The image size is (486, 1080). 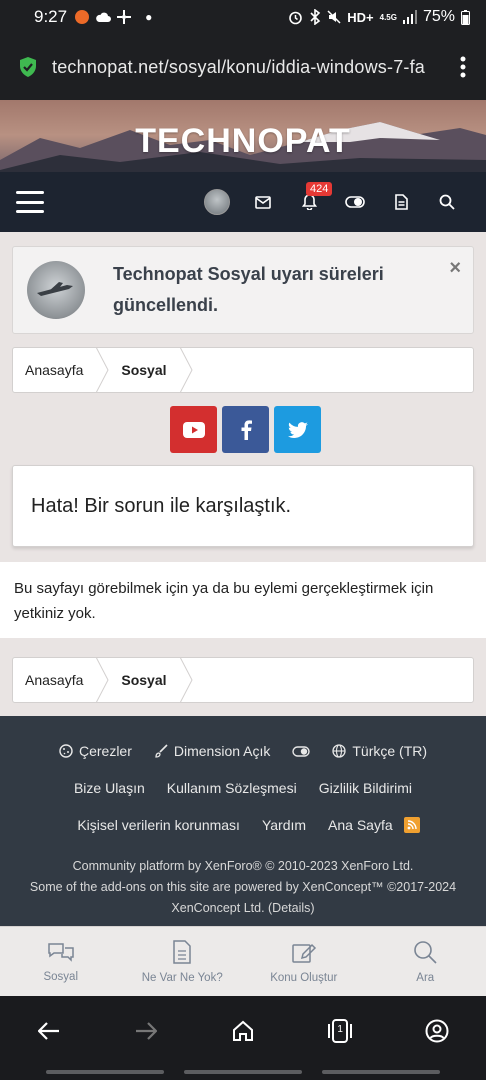 I want to click on user-avatar-button, so click(x=217, y=202).